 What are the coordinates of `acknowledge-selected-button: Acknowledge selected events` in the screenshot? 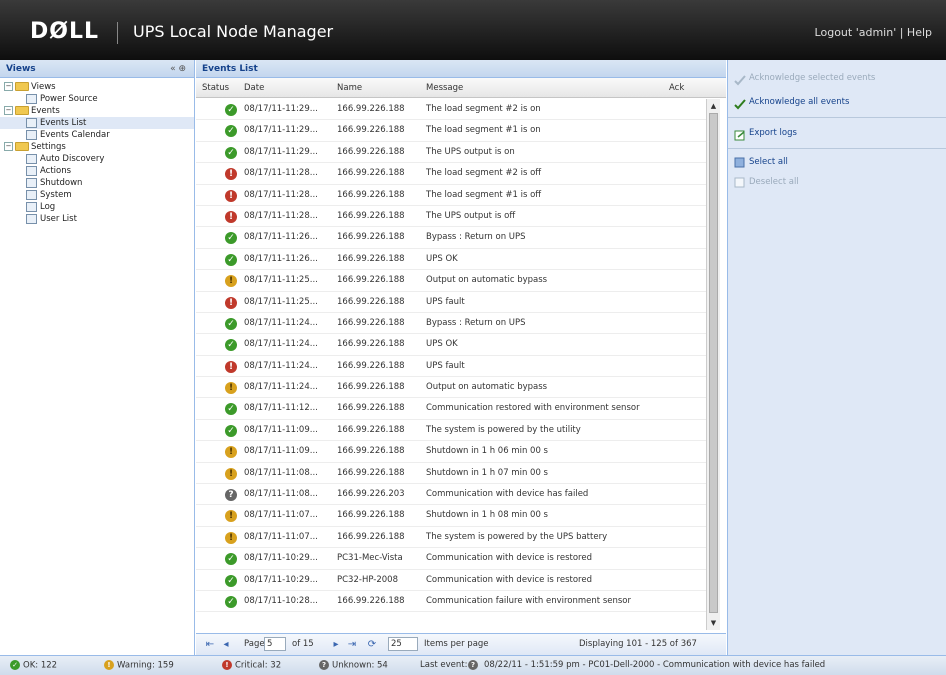 It's located at (837, 78).